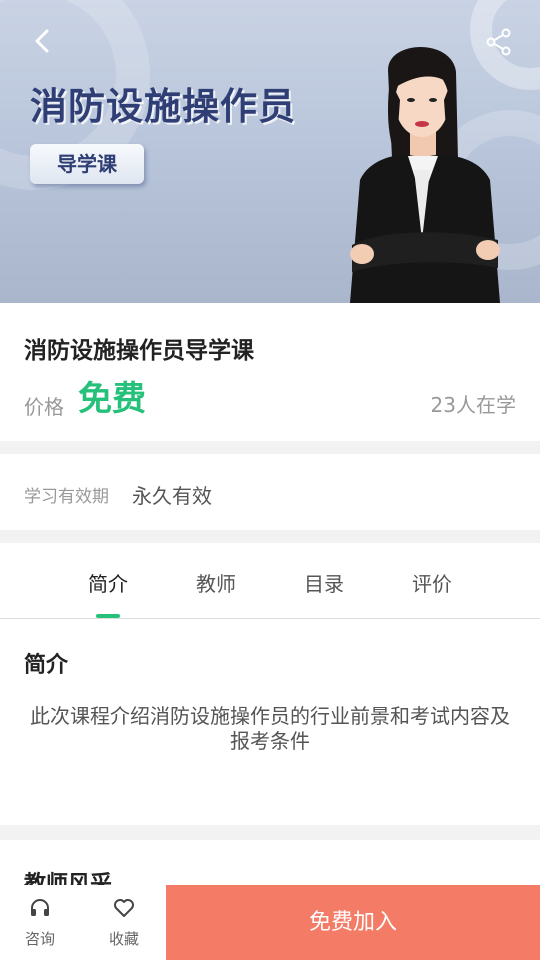  I want to click on tab-reviews: 评价, so click(432, 582).